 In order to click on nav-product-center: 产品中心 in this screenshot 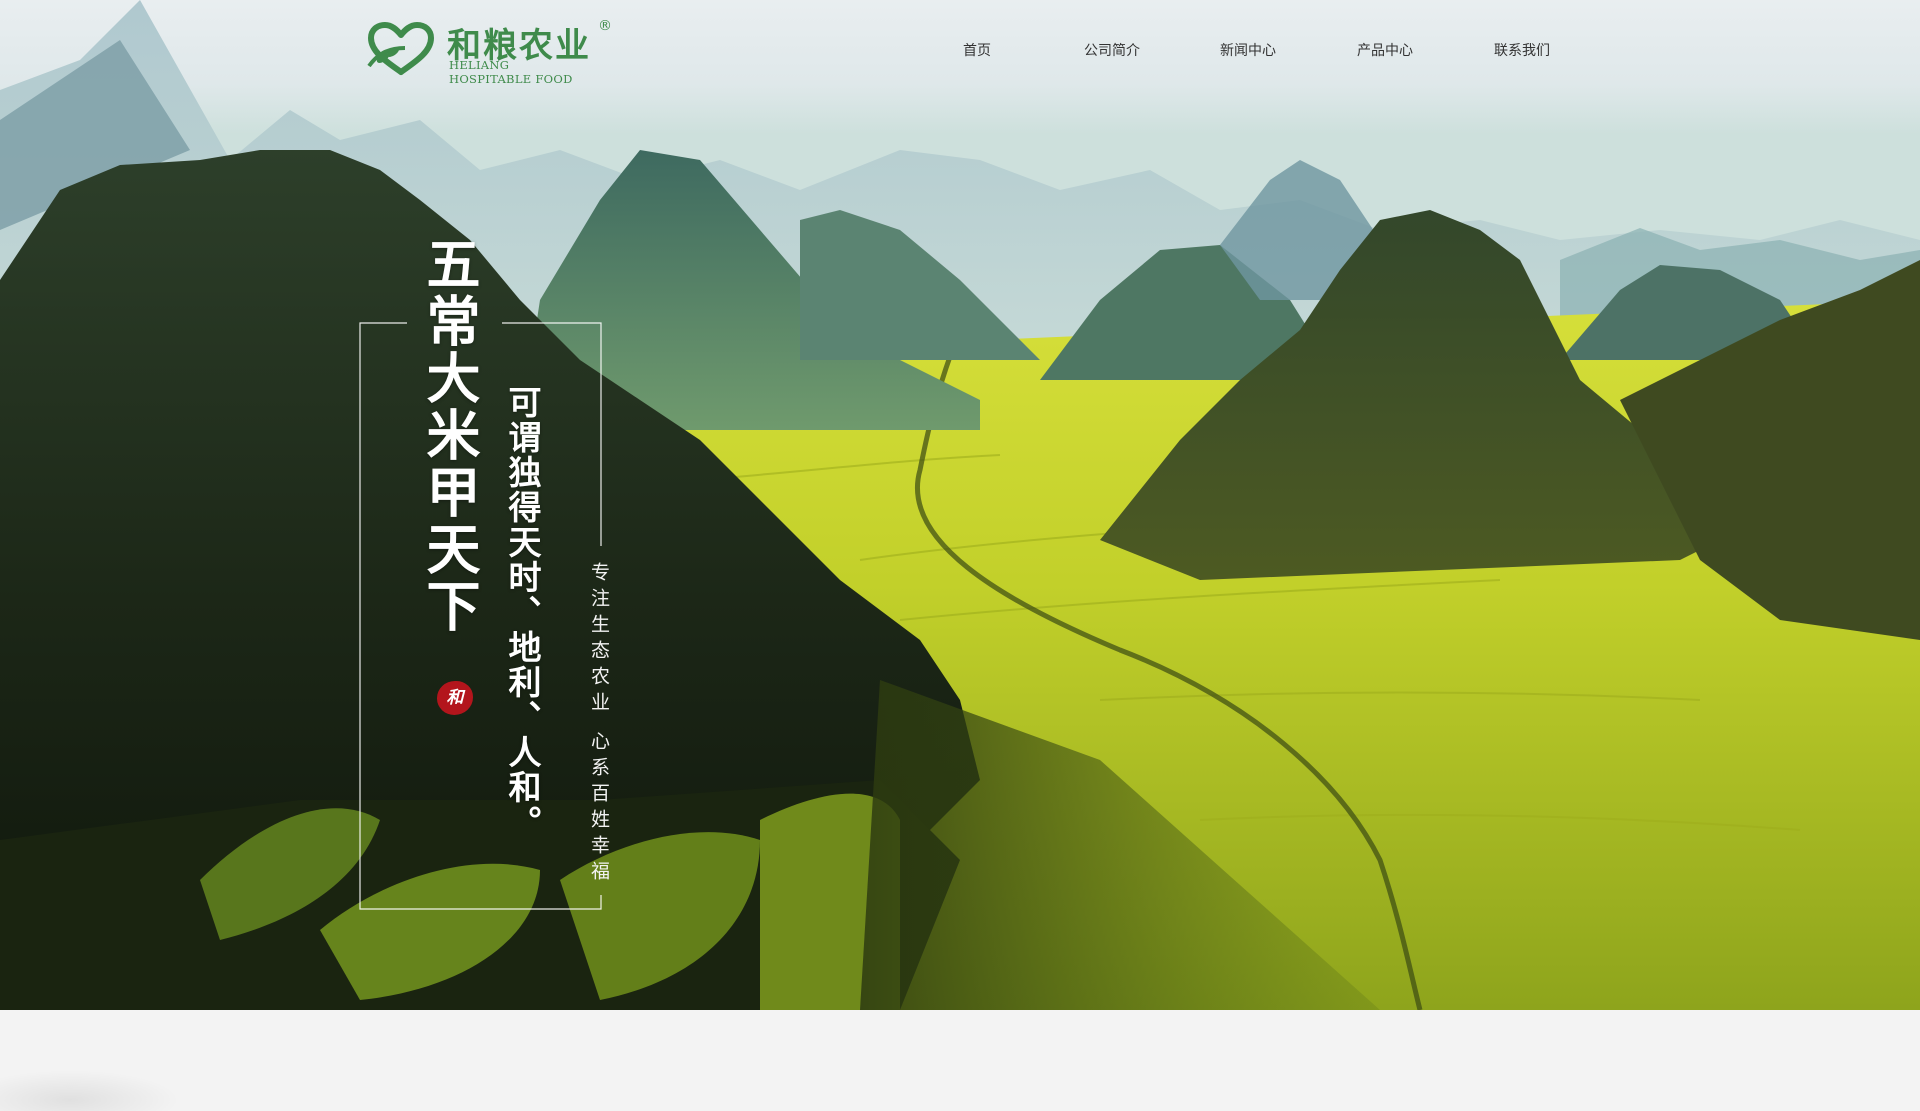, I will do `click(1385, 50)`.